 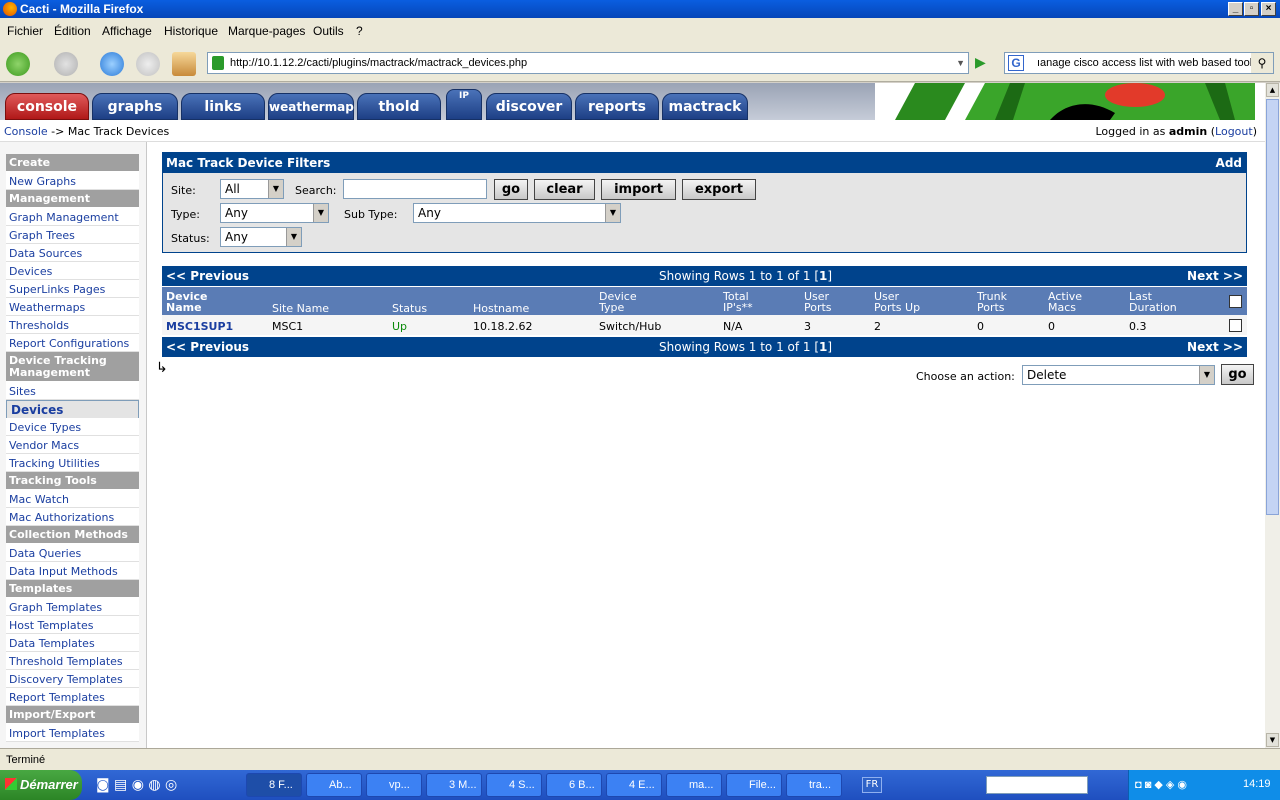 I want to click on tab-graphs: graphs, so click(x=135, y=106).